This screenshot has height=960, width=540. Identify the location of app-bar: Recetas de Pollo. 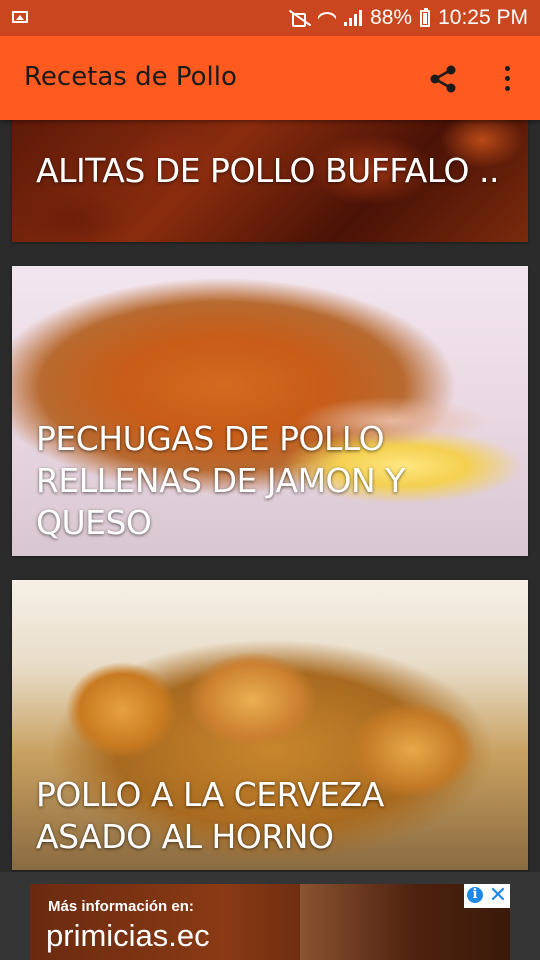
(270, 78).